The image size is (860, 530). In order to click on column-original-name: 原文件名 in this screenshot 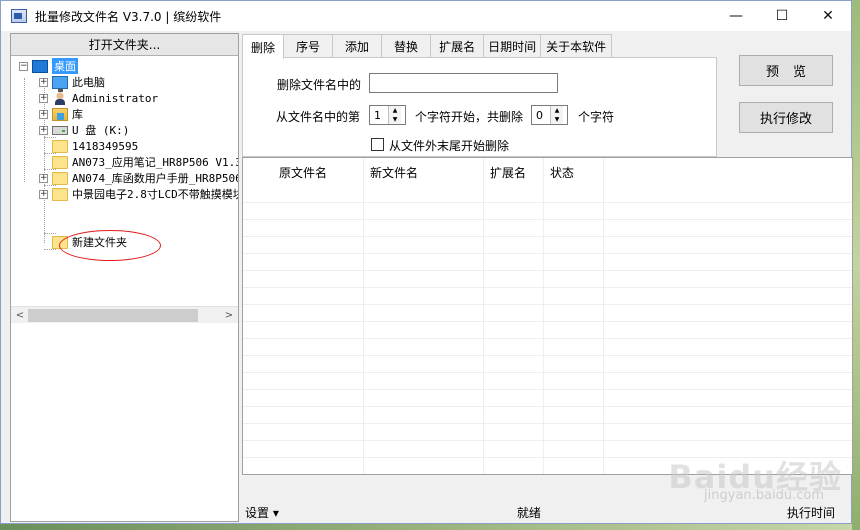, I will do `click(303, 172)`.